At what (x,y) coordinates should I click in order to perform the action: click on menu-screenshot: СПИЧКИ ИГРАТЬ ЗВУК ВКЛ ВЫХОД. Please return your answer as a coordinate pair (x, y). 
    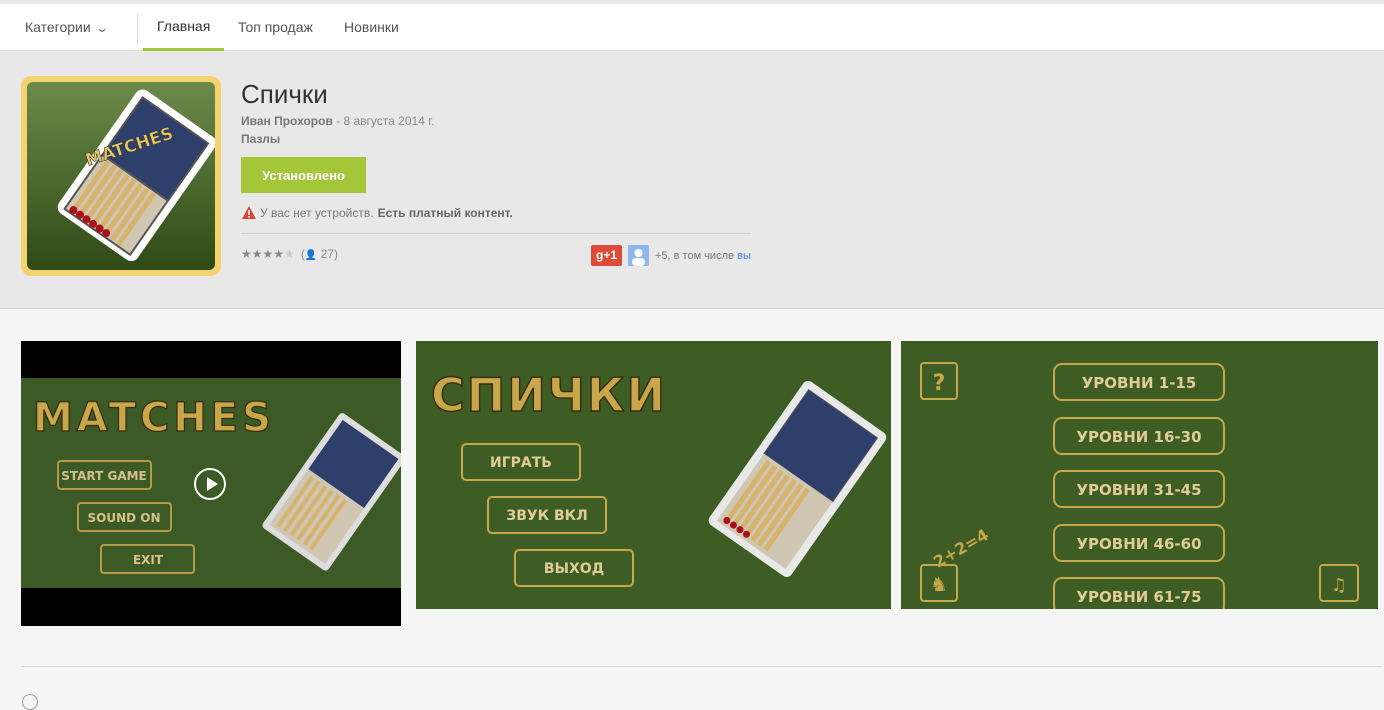
    Looking at the image, I should click on (653, 475).